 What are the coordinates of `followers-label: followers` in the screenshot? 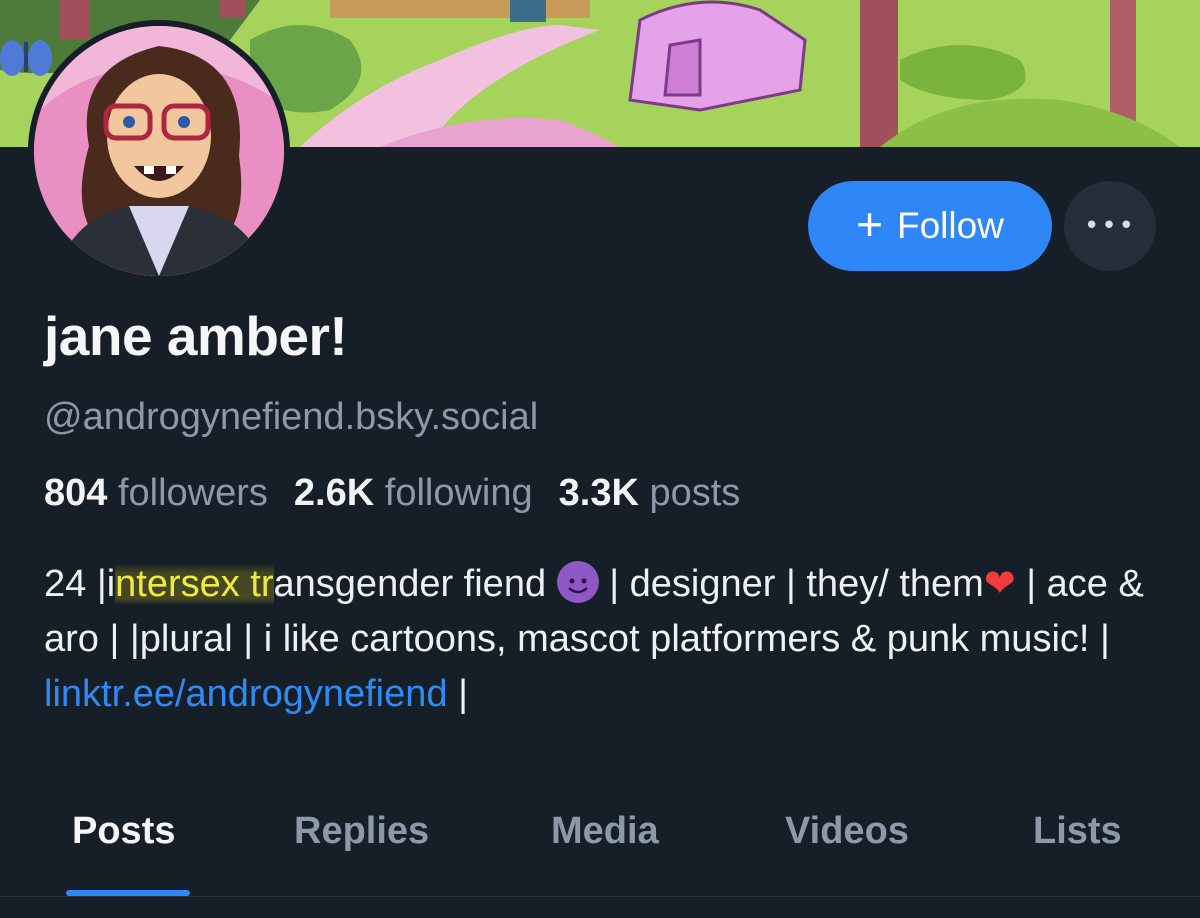 It's located at (192, 493).